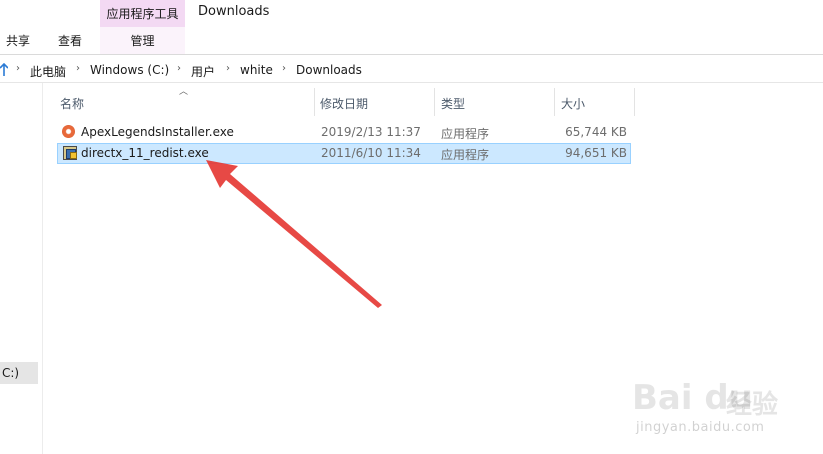 This screenshot has width=823, height=454. Describe the element at coordinates (142, 14) in the screenshot. I see `contextual-group-label: 应用程序工具` at that location.